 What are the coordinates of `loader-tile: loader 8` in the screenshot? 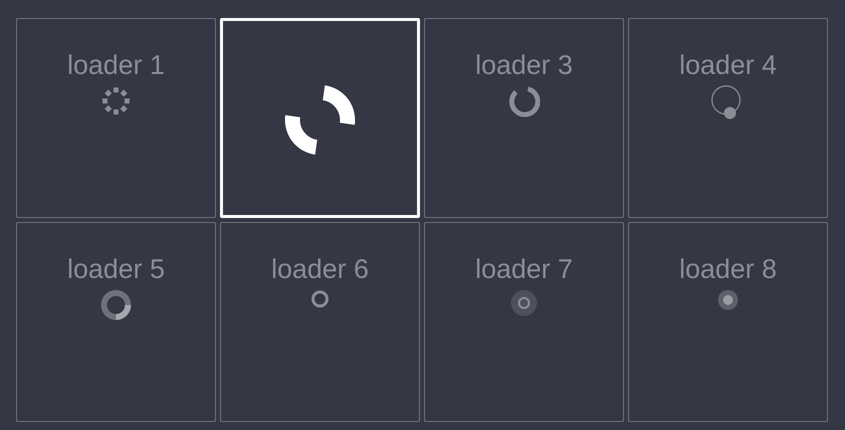 It's located at (728, 322).